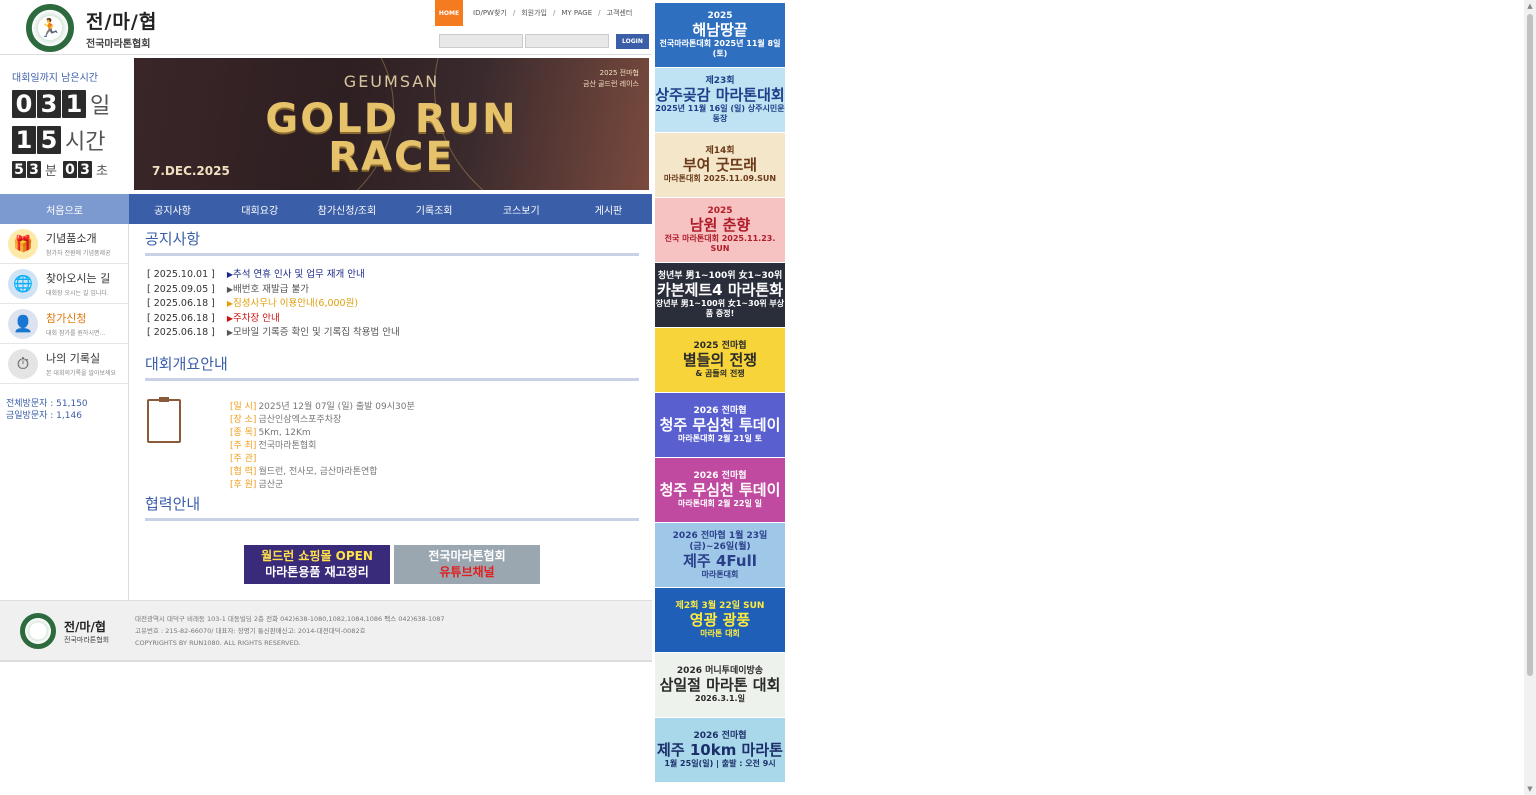  Describe the element at coordinates (720, 165) in the screenshot. I see `sidebar-ad-banner: 제14회 부여 굿뜨래 마라톤대회 2025.11.09.SUN` at that location.